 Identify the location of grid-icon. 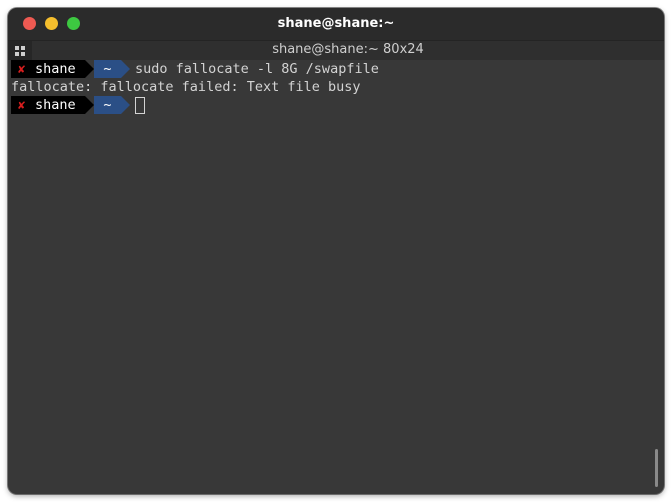
(20, 51).